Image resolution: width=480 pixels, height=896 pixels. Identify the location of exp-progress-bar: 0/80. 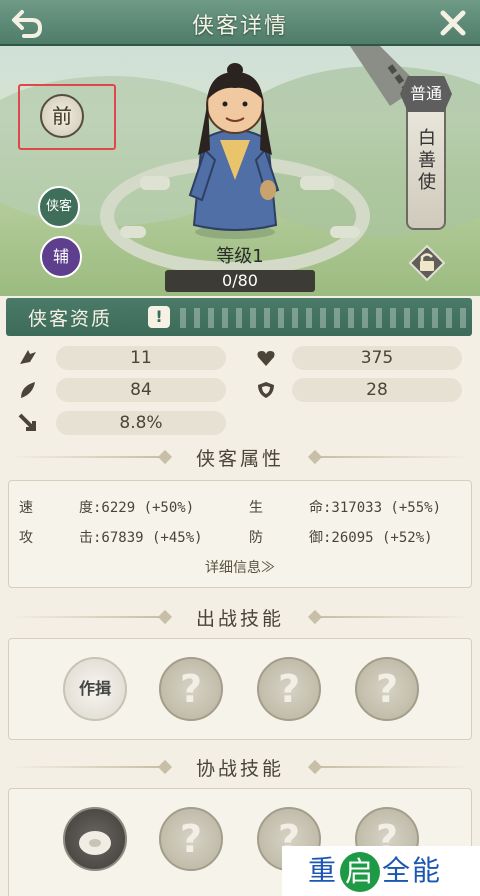
(240, 281).